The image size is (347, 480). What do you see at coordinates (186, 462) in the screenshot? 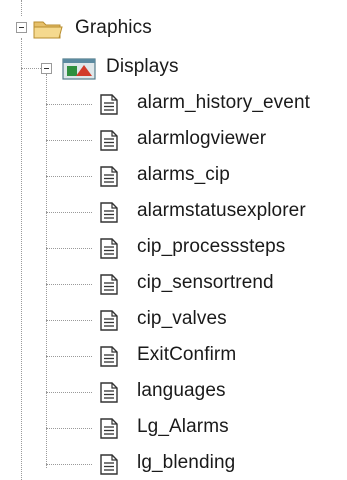
I see `tree-item-label: lg_blending` at bounding box center [186, 462].